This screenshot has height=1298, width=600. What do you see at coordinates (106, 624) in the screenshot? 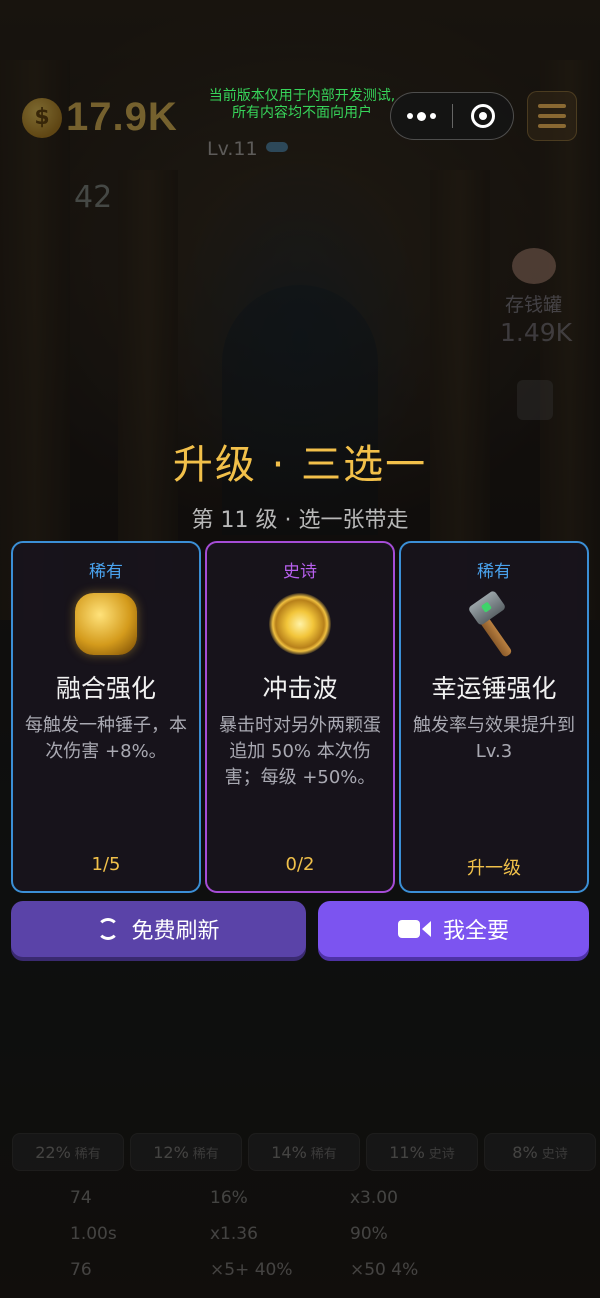
I see `gold-nugget-icon` at bounding box center [106, 624].